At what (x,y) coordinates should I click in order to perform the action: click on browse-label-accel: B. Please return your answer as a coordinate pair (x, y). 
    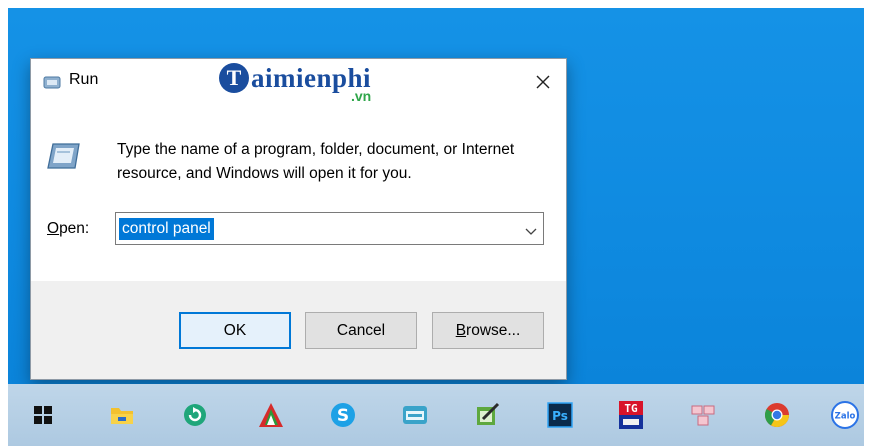
    Looking at the image, I should click on (461, 330).